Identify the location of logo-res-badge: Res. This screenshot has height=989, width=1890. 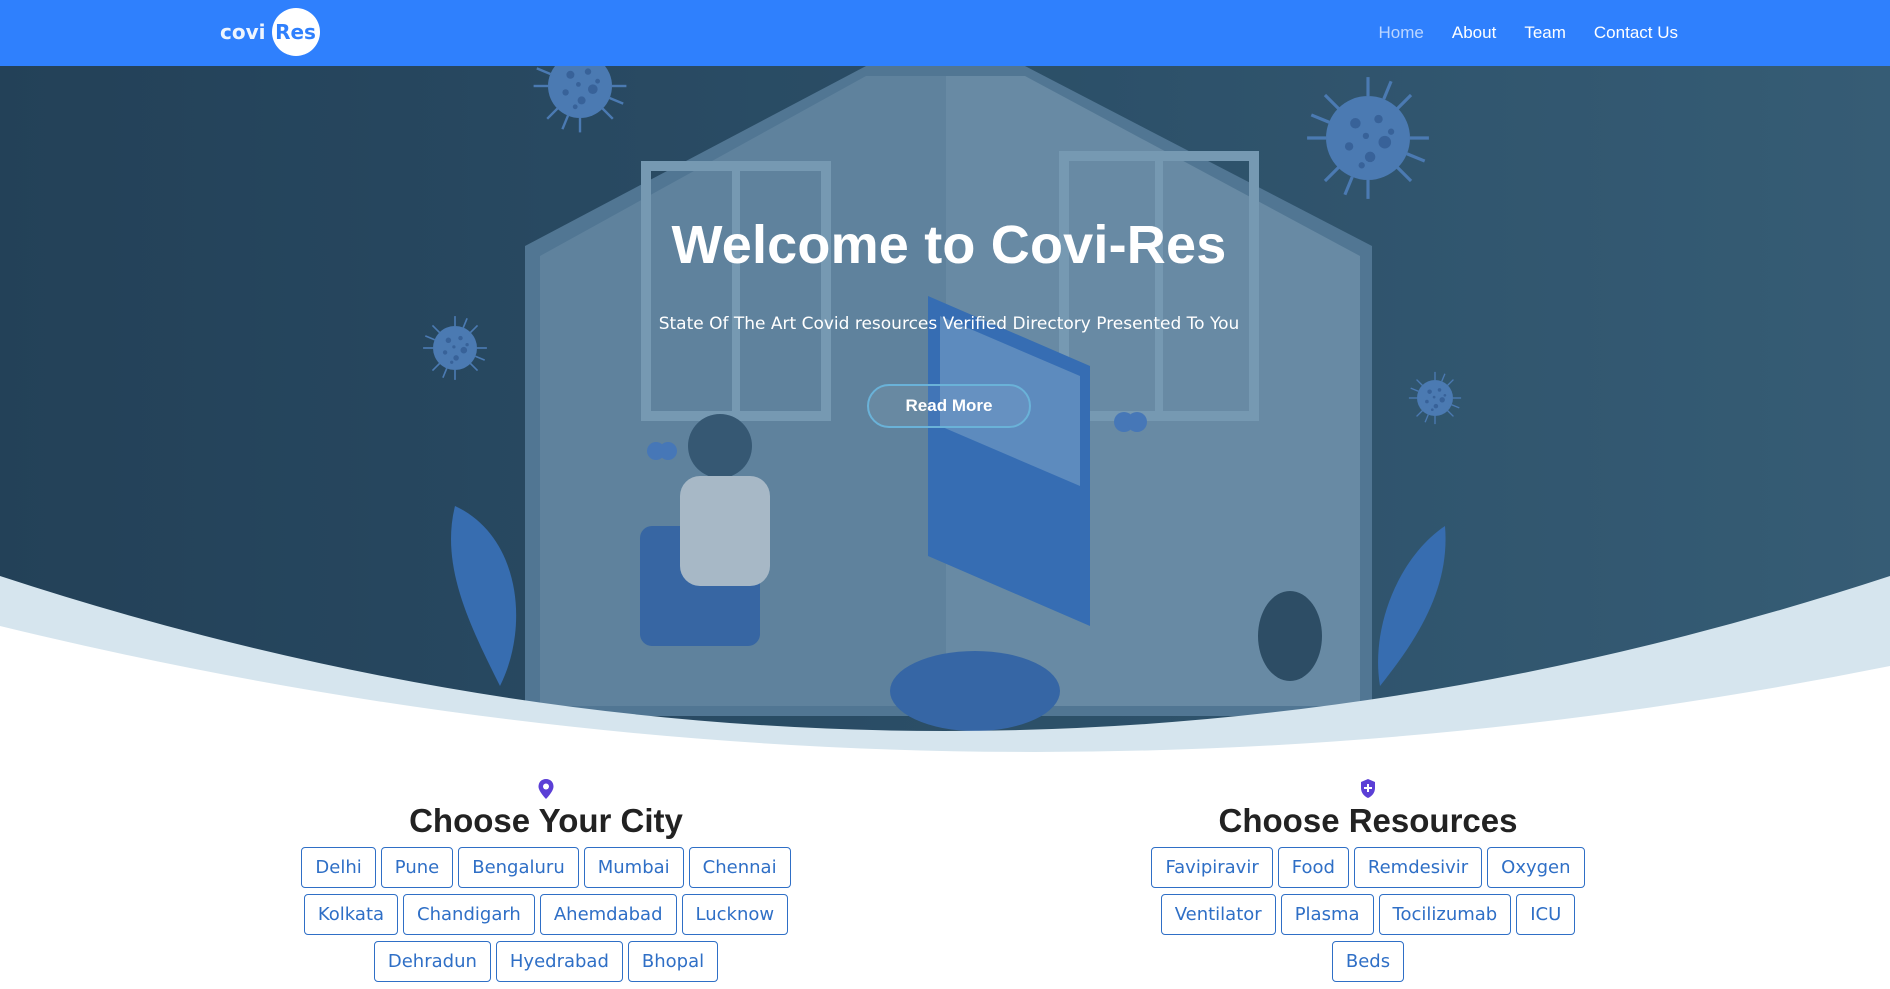
(295, 32).